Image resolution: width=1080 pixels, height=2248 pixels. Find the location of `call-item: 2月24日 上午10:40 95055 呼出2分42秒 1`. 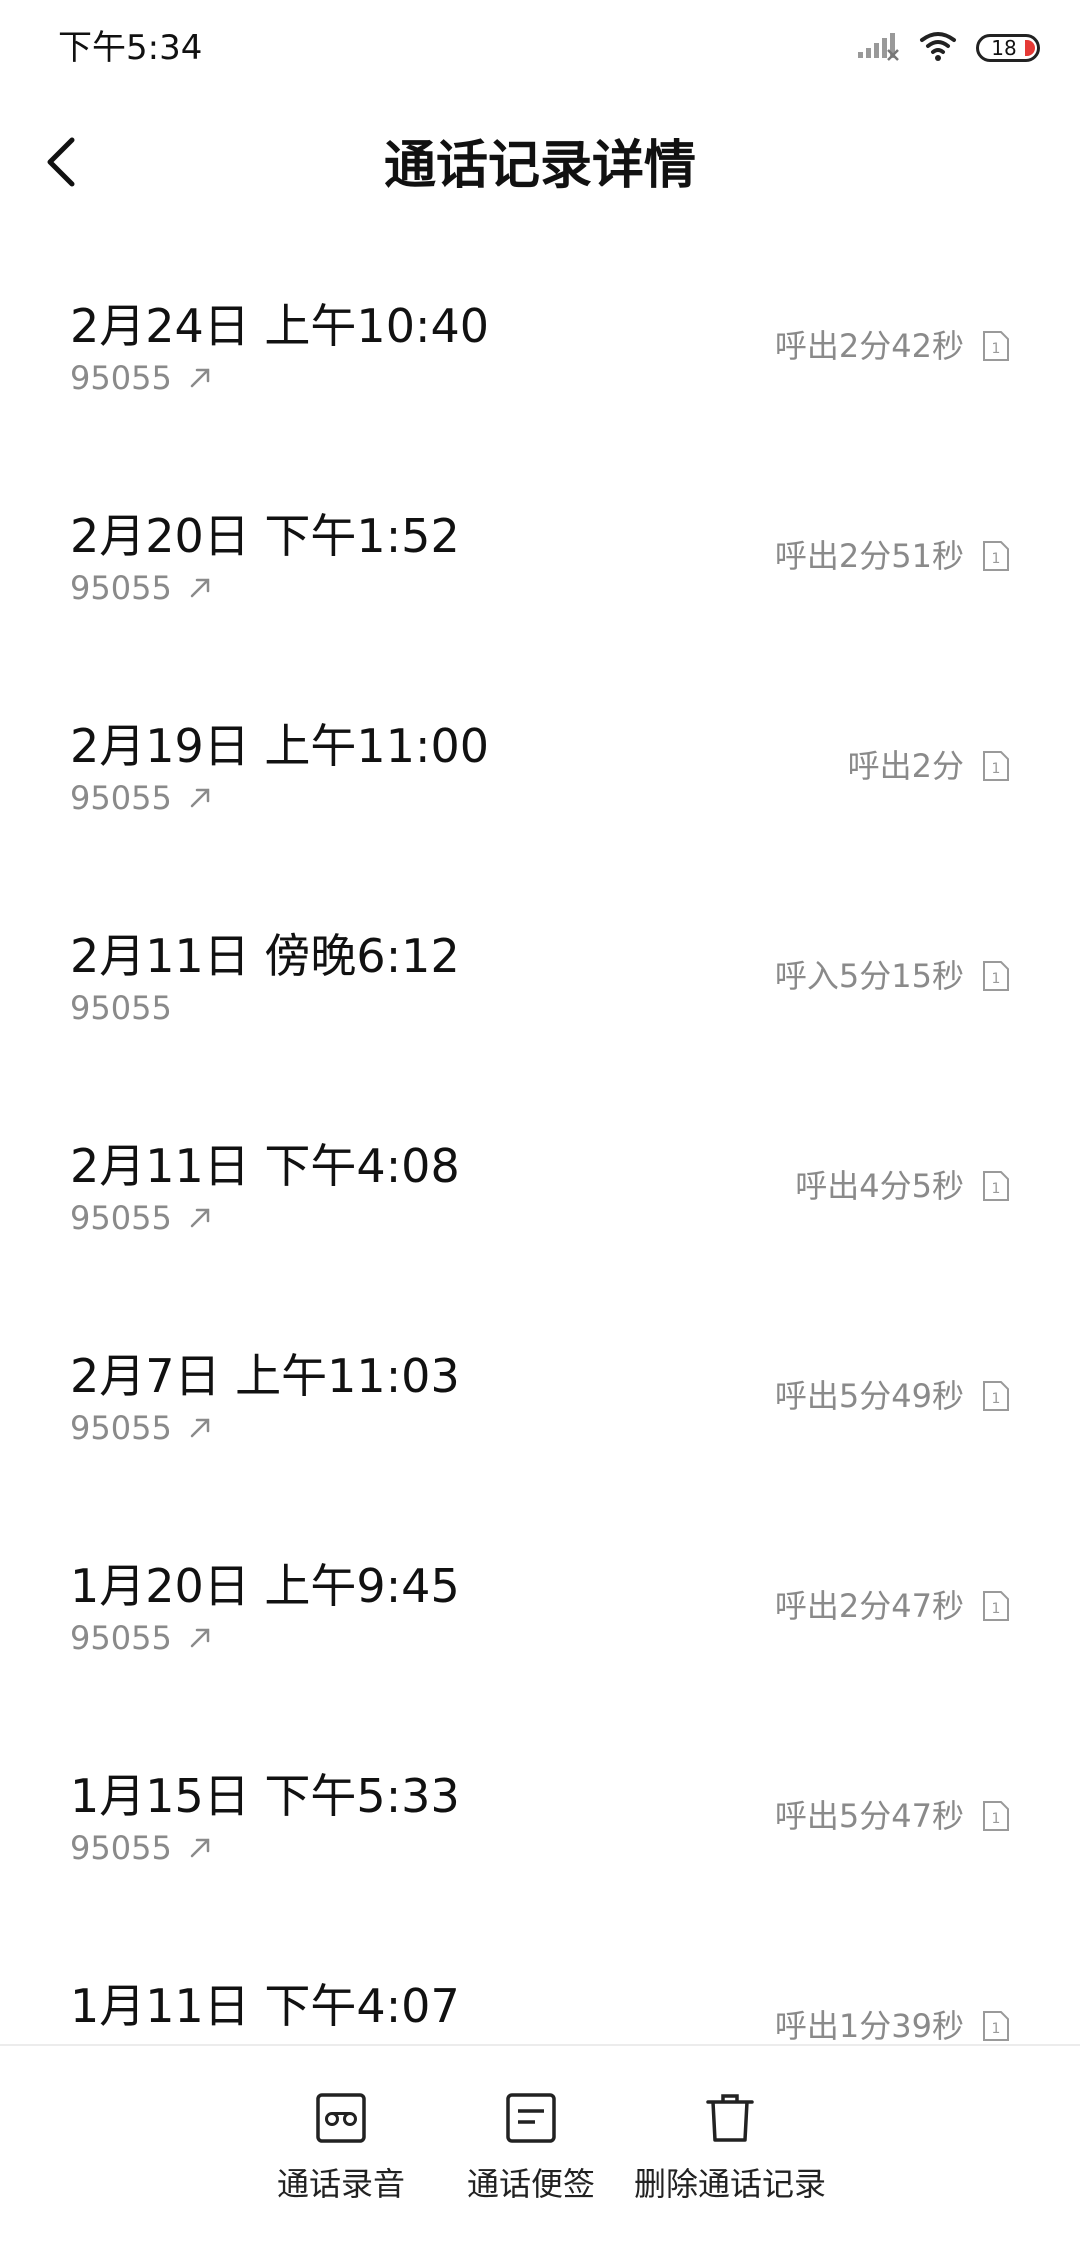

call-item: 2月24日 上午10:40 95055 呼出2分42秒 1 is located at coordinates (540, 351).